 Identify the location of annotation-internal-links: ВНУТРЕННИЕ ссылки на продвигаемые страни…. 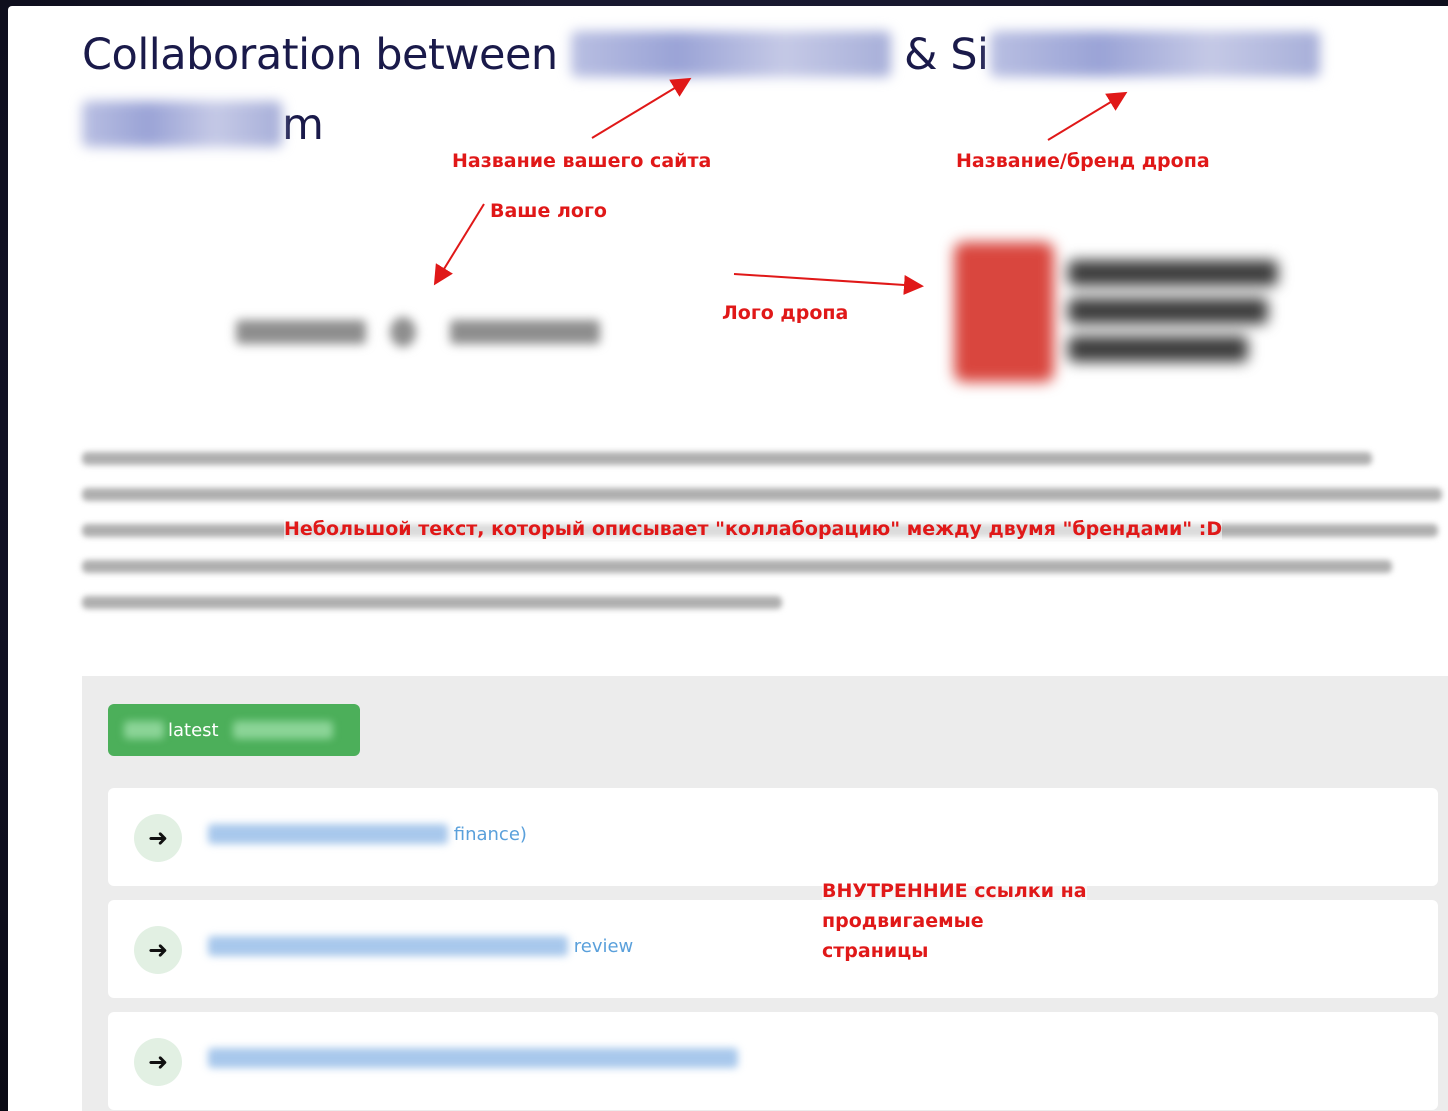
(954, 921).